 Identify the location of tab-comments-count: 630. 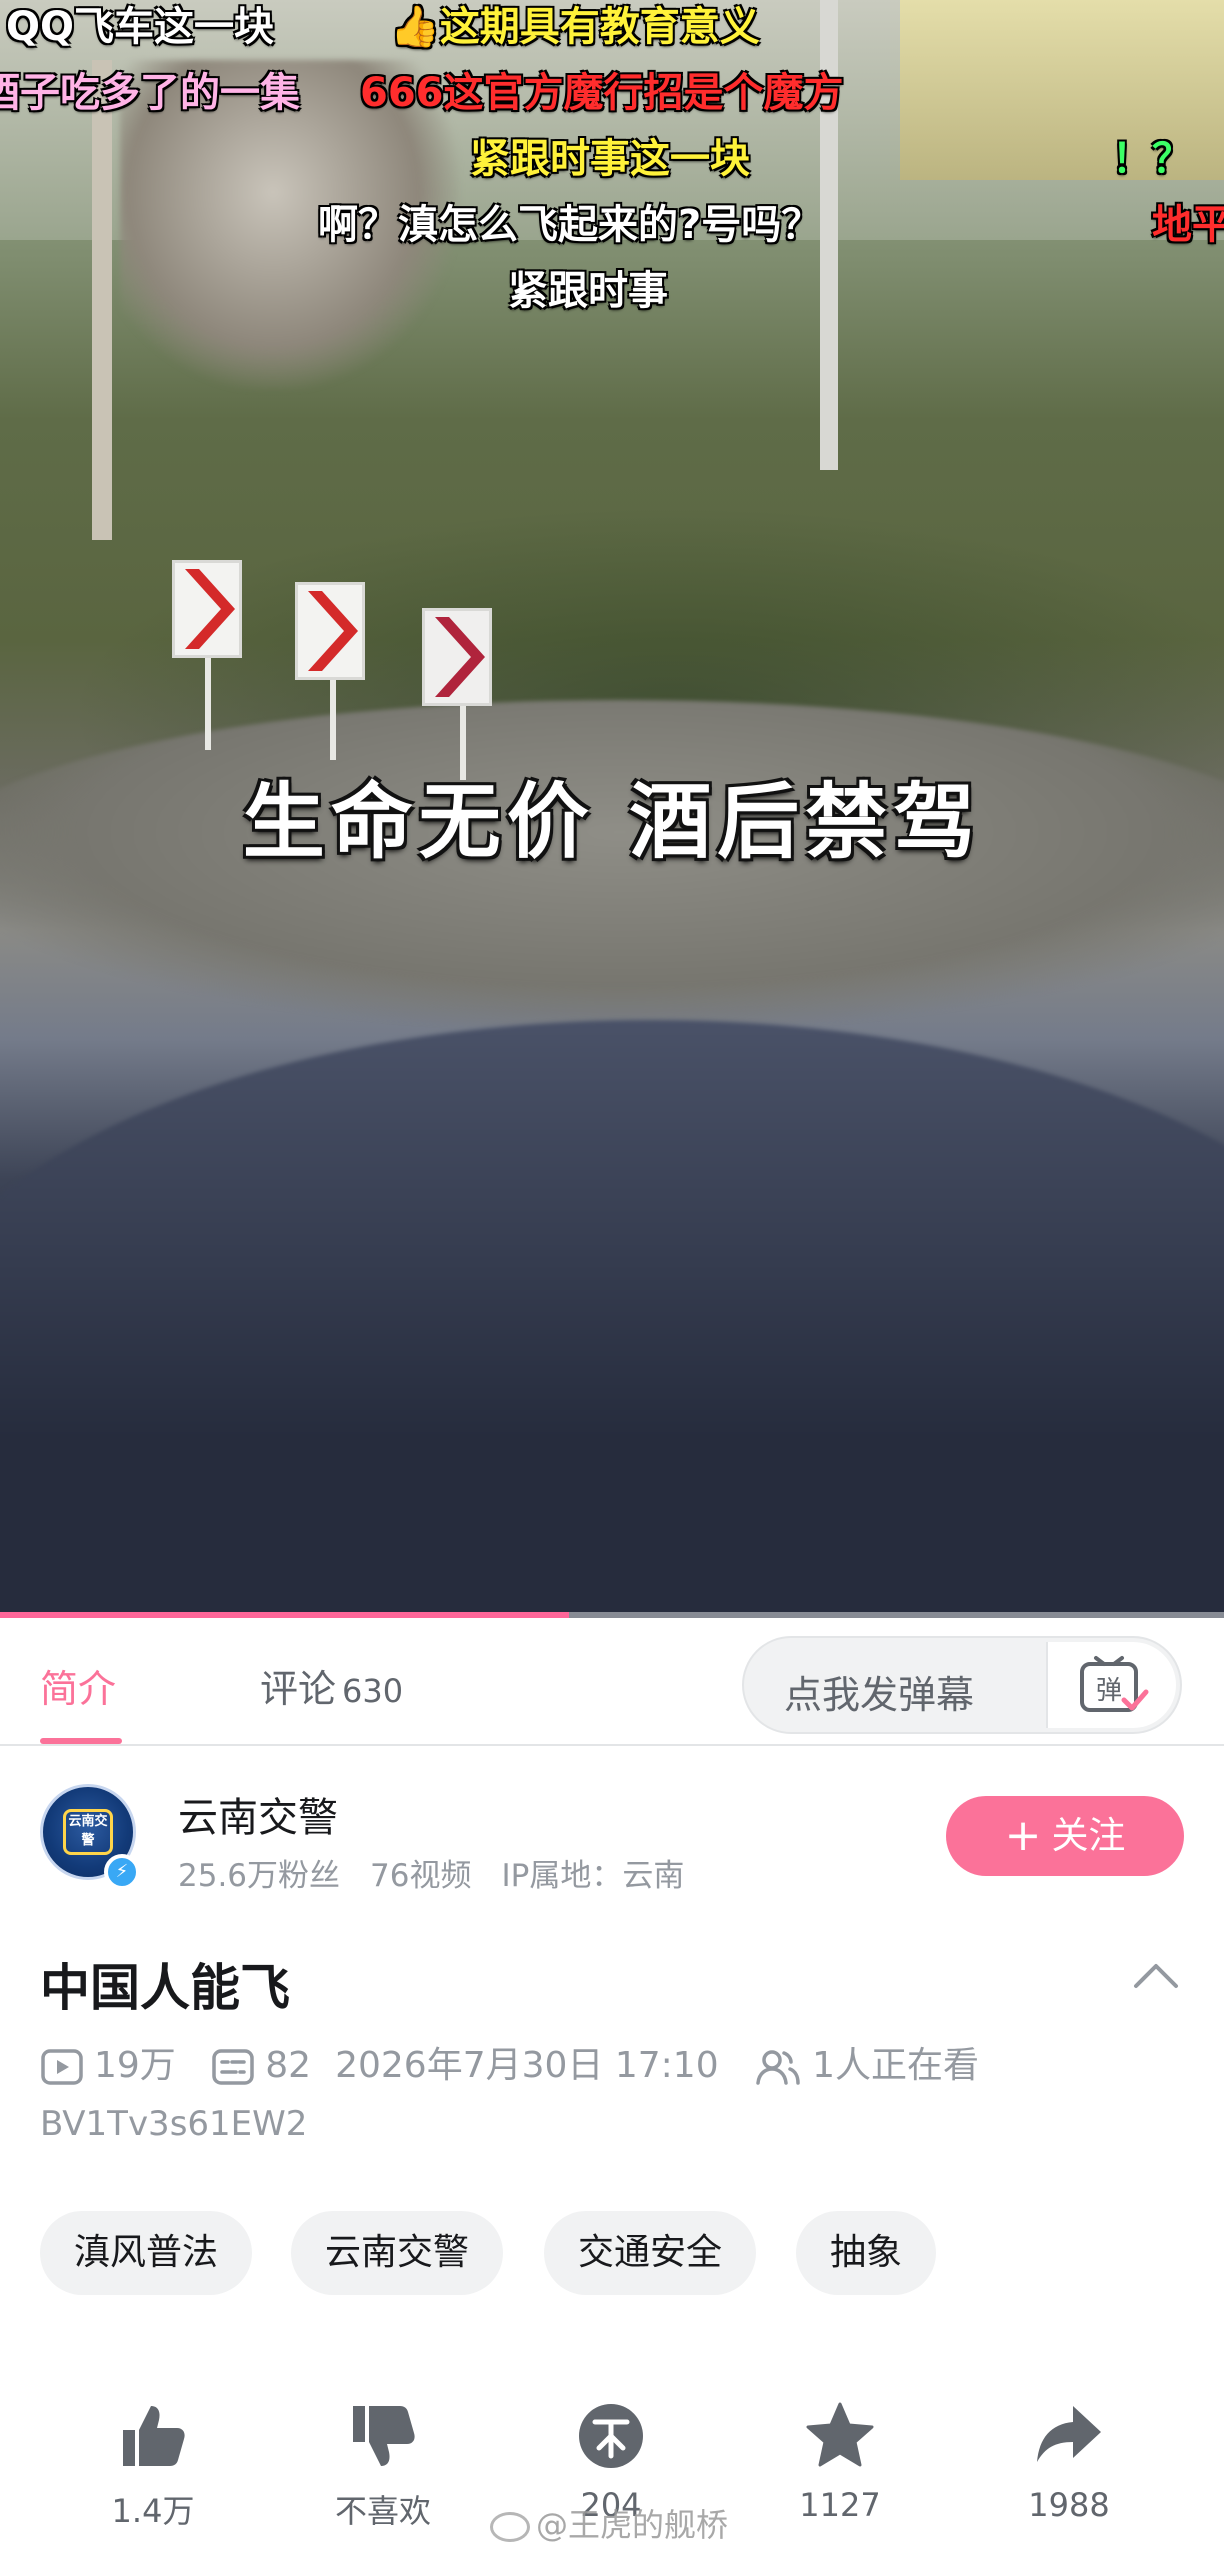
(373, 1691).